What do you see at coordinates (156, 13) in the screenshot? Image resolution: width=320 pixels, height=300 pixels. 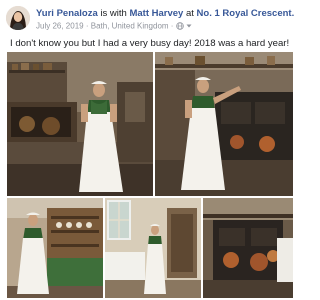 I see `tagged-person-link: Matt Harvey` at bounding box center [156, 13].